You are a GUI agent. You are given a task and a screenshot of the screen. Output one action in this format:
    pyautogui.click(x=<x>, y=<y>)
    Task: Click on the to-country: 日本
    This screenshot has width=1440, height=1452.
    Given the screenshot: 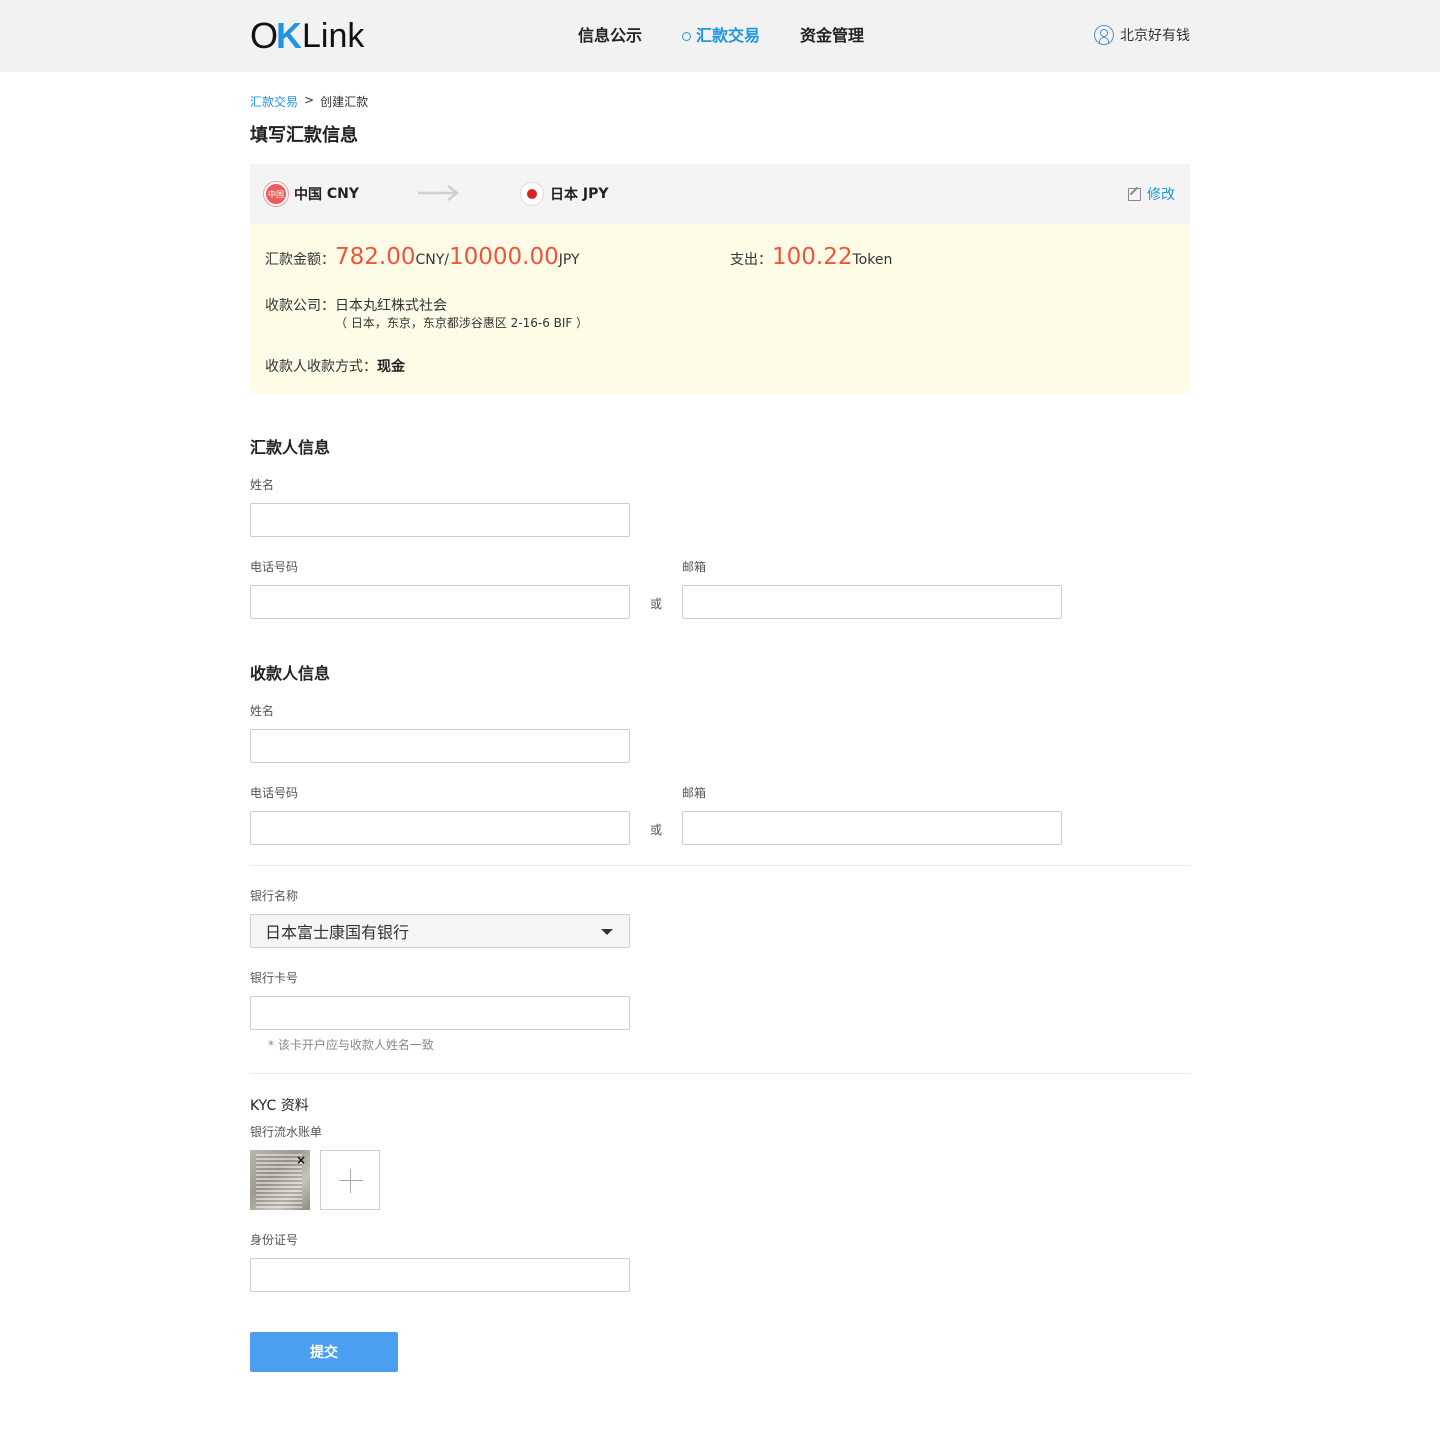 What is the action you would take?
    pyautogui.click(x=564, y=195)
    